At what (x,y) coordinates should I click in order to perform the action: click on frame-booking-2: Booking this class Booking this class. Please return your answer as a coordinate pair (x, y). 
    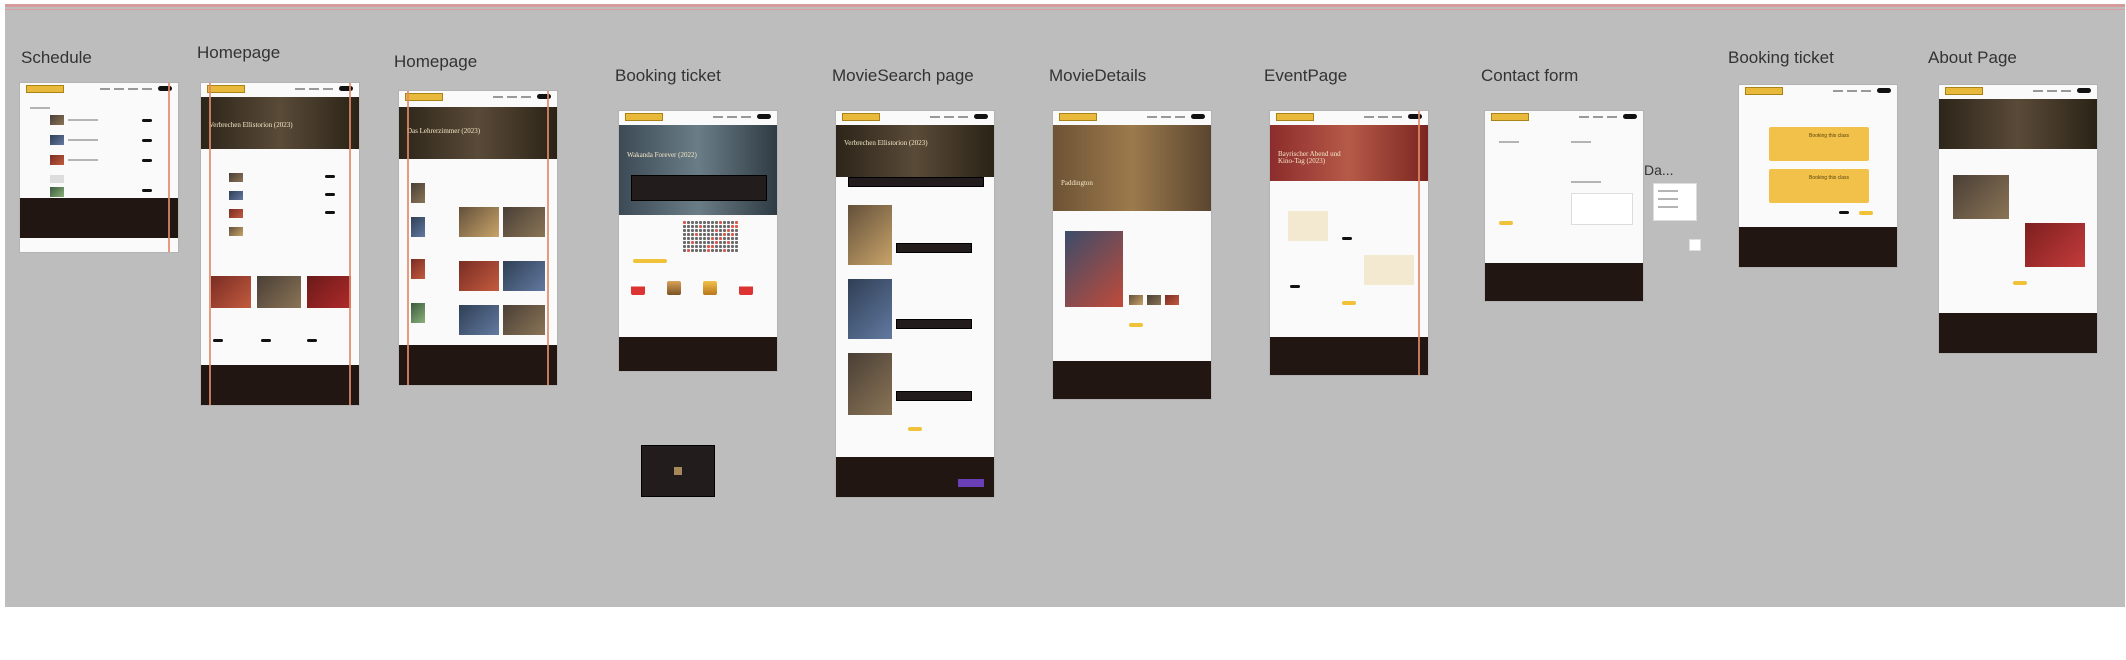
    Looking at the image, I should click on (1818, 176).